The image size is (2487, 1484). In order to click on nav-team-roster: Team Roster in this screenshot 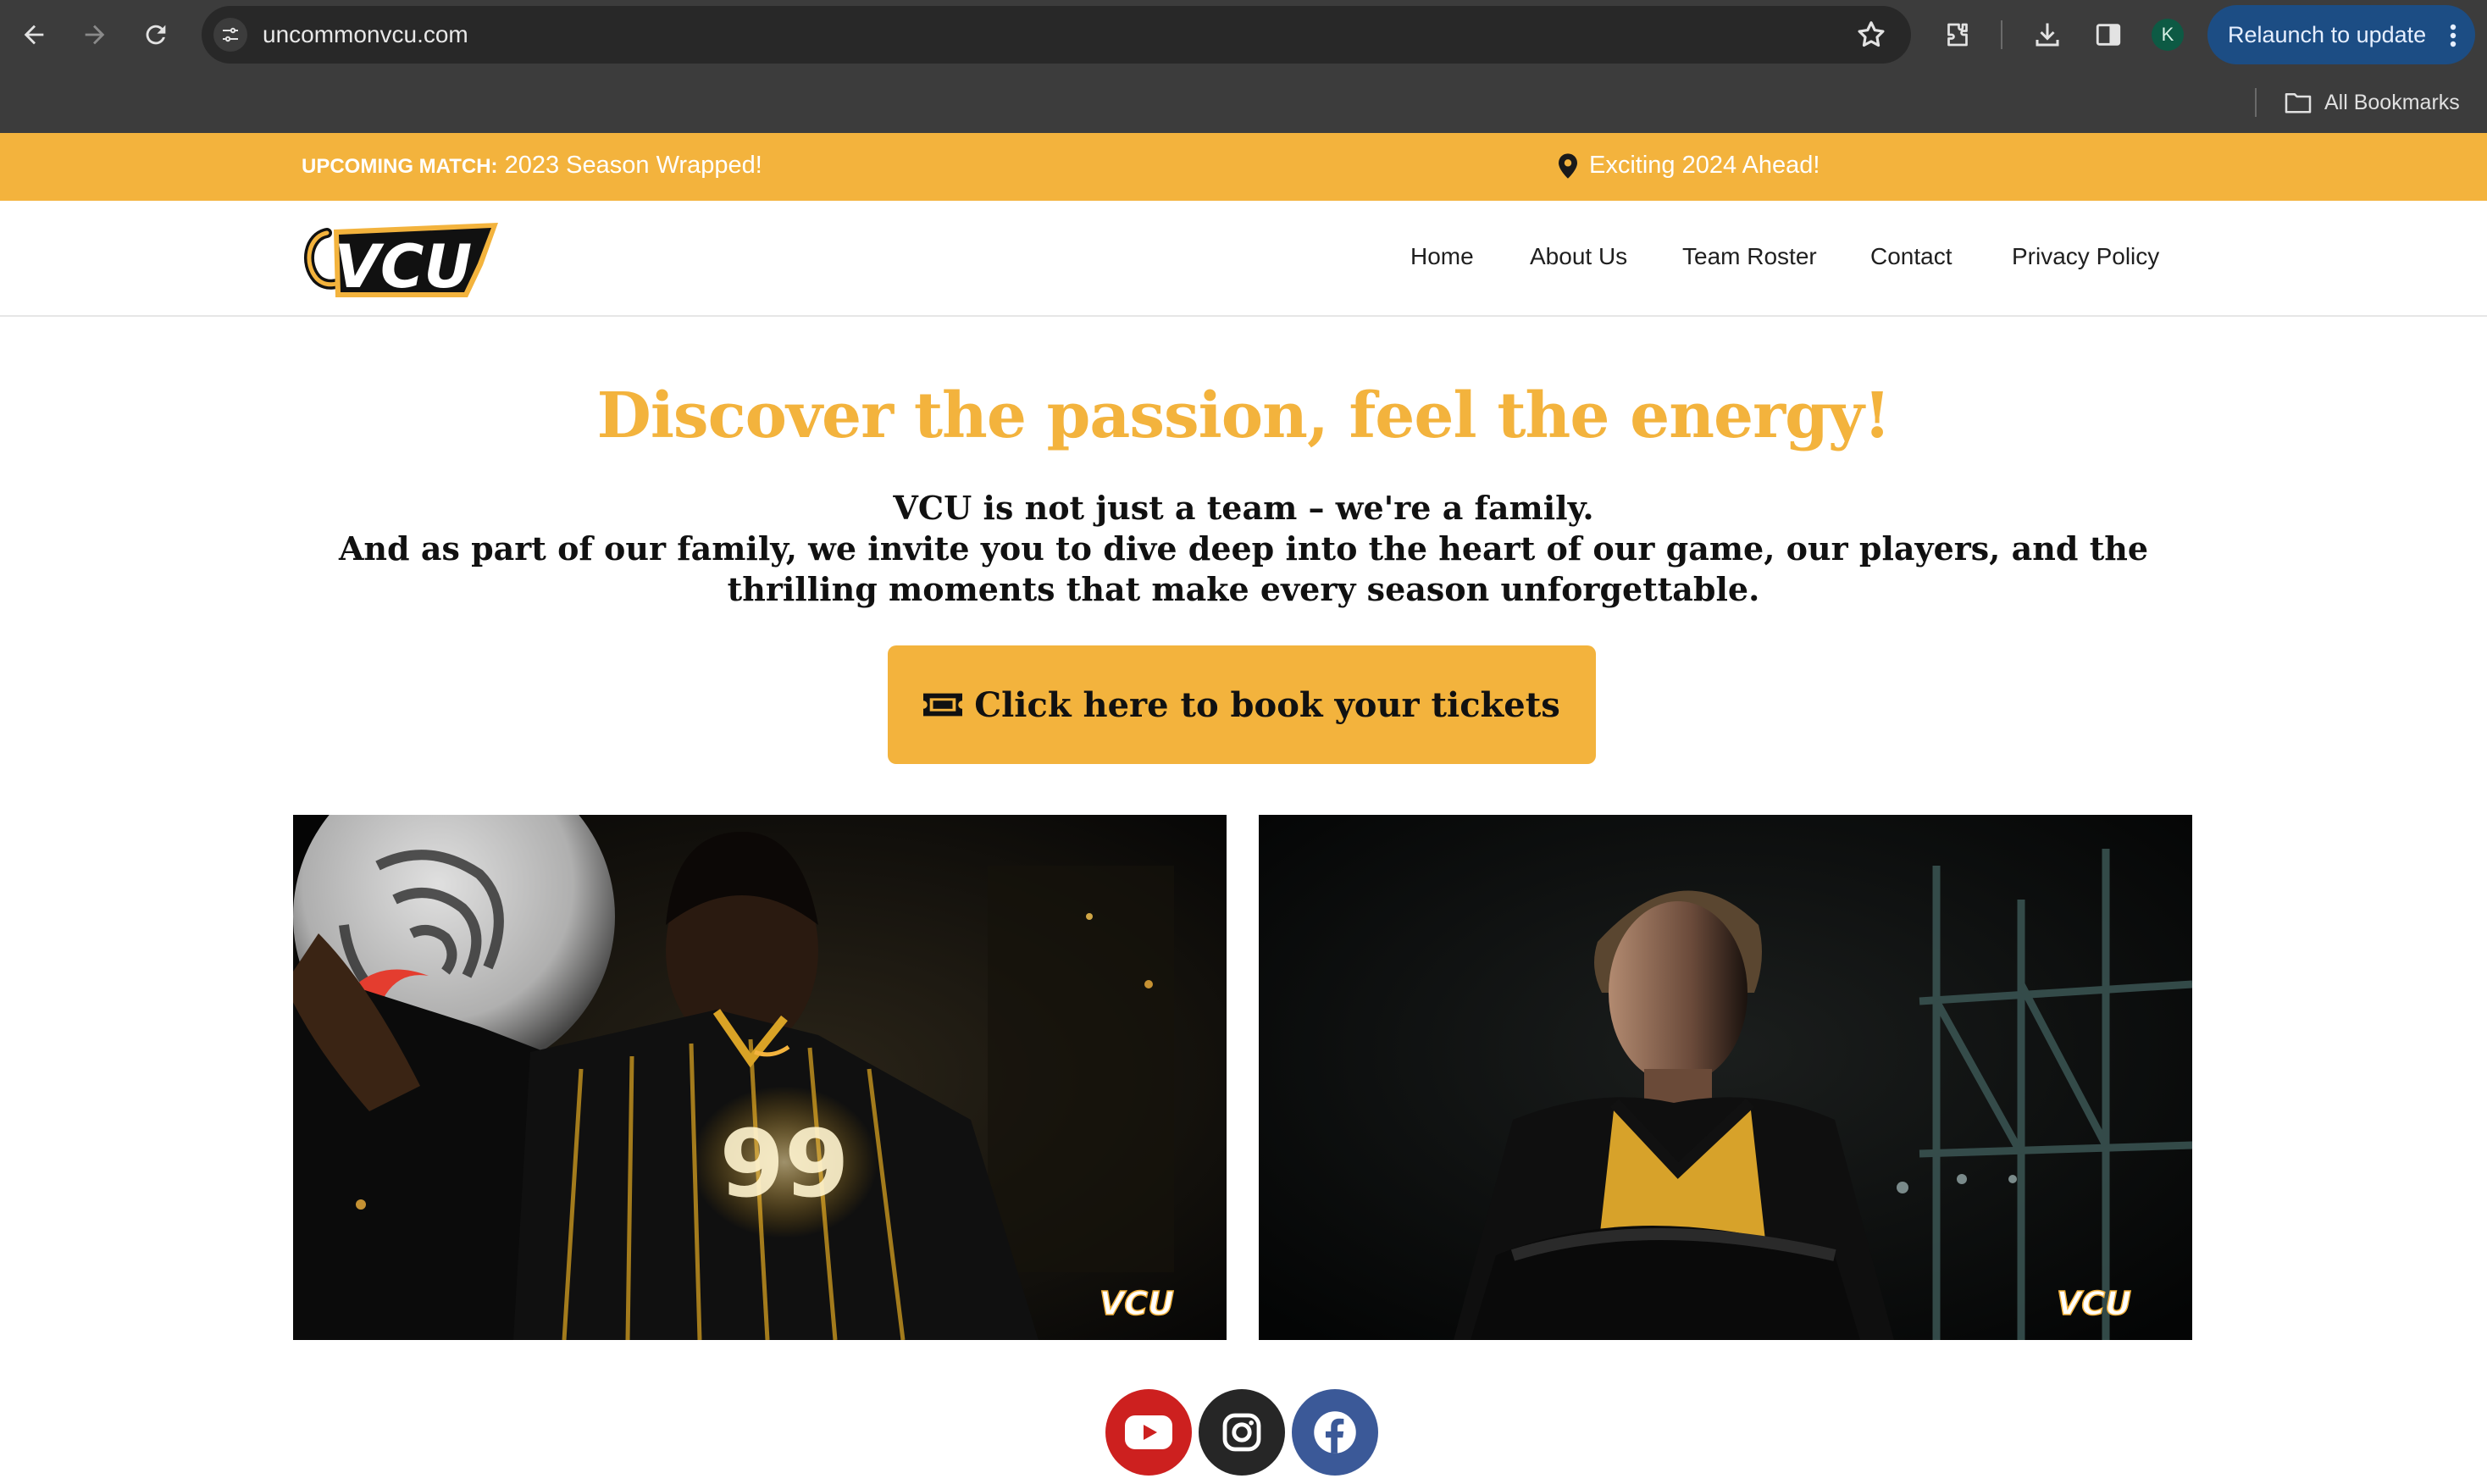, I will do `click(1749, 256)`.